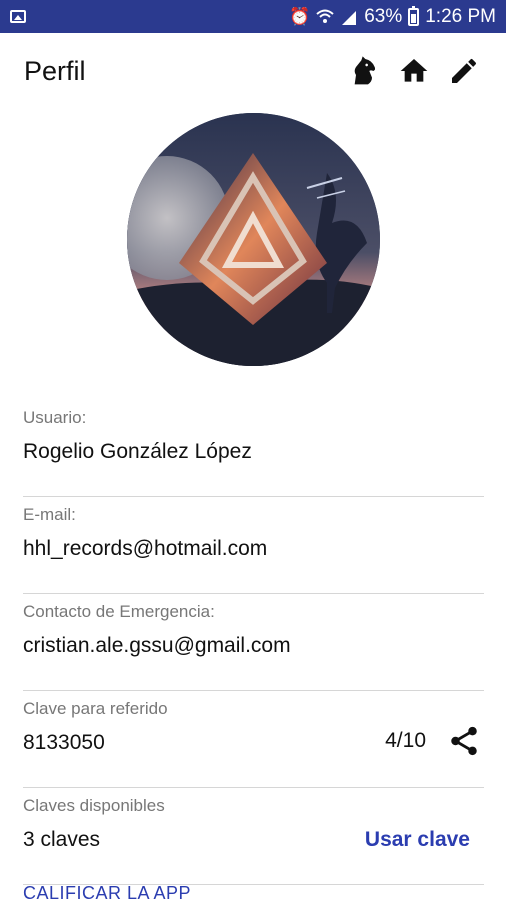 Image resolution: width=506 pixels, height=900 pixels. What do you see at coordinates (253, 739) in the screenshot?
I see `referral-key-field: Clave para referido 8133050 4/10` at bounding box center [253, 739].